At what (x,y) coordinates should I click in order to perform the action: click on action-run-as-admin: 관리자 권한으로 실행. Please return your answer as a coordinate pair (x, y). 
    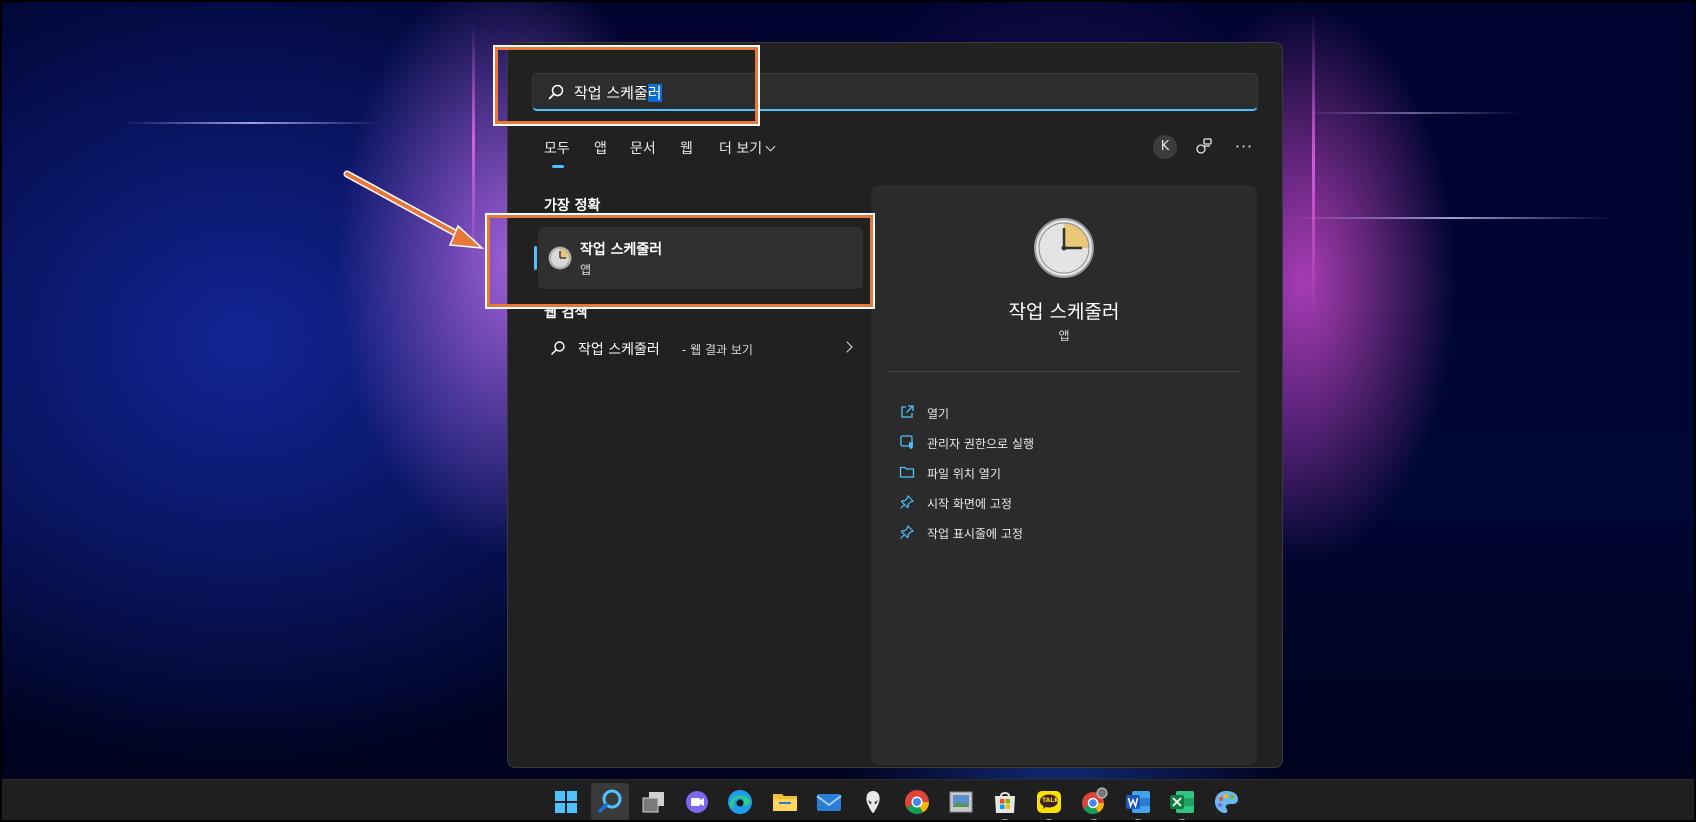
    Looking at the image, I should click on (1059, 443).